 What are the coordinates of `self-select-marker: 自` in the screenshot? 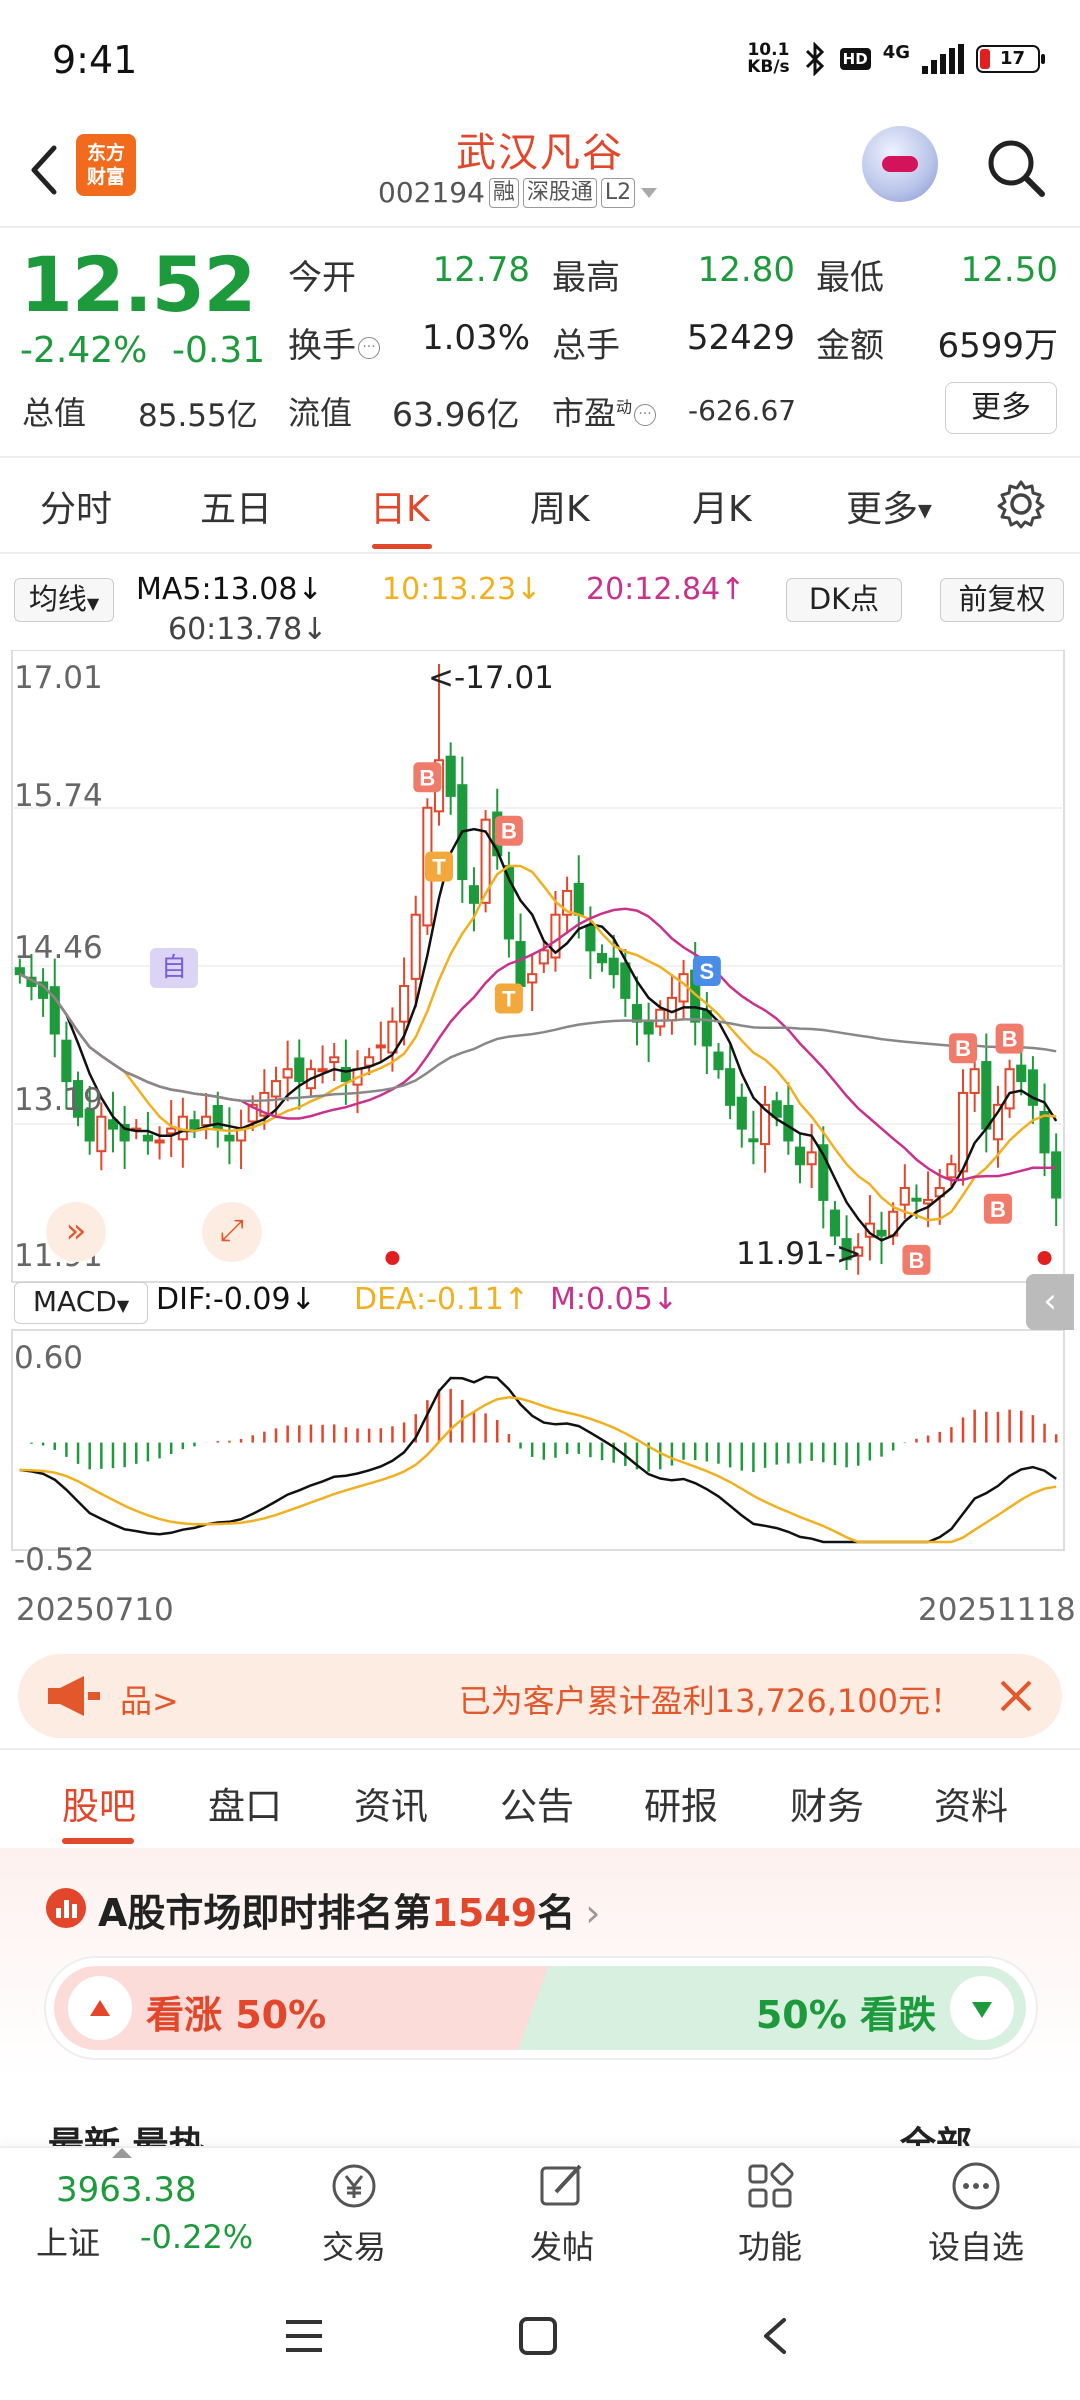 It's located at (174, 968).